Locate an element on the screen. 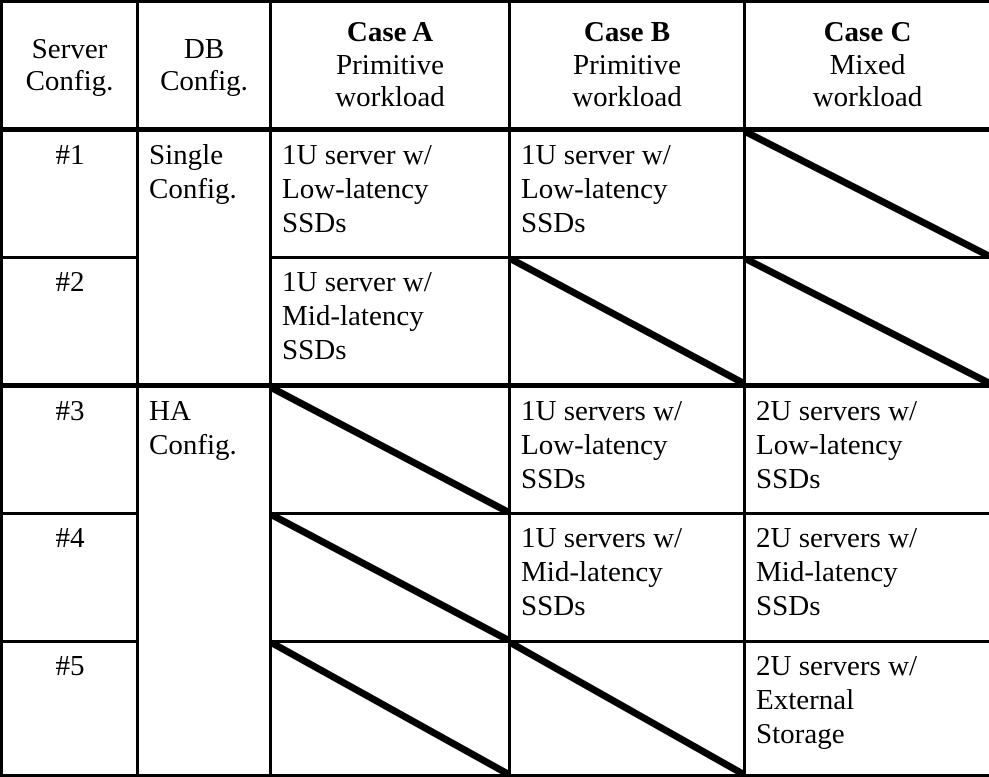 This screenshot has width=989, height=777. cell-case-c-row4: 2U servers w/ Mid-latency SSDs is located at coordinates (867, 578).